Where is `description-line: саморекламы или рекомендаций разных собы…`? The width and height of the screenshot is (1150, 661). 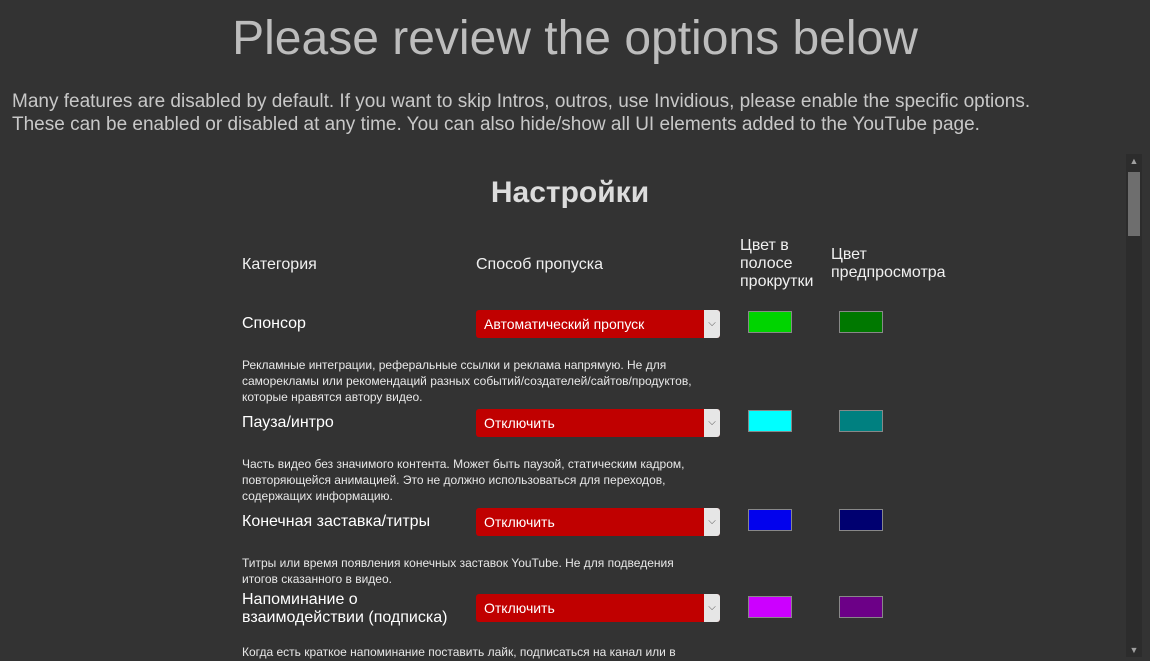
description-line: саморекламы или рекомендаций разных собы… is located at coordinates (467, 381).